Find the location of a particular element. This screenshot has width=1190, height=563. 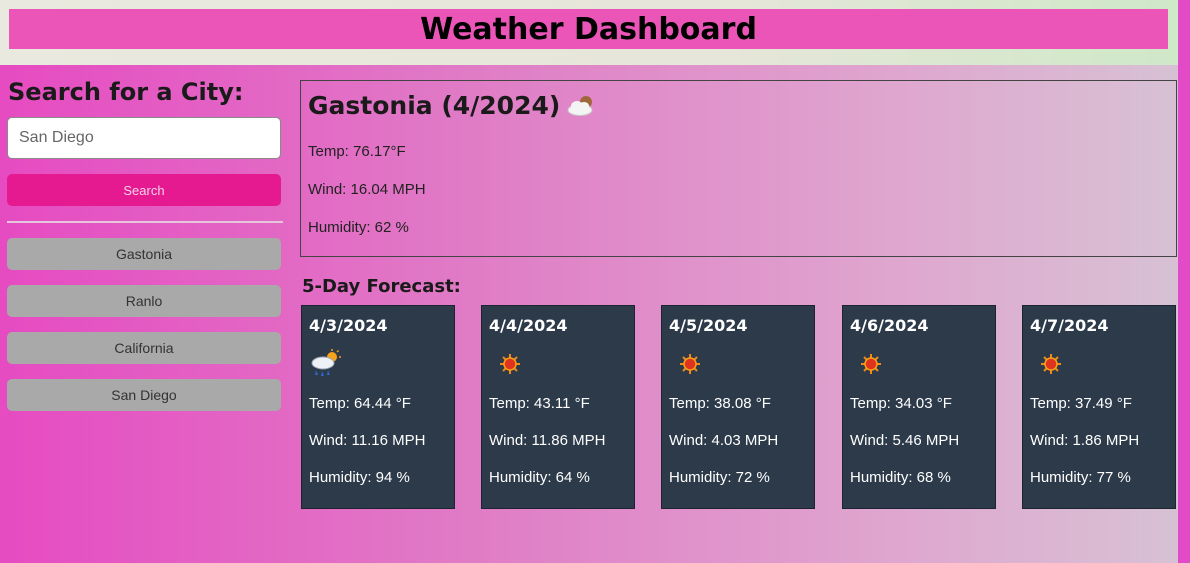

city-search-input is located at coordinates (144, 138).